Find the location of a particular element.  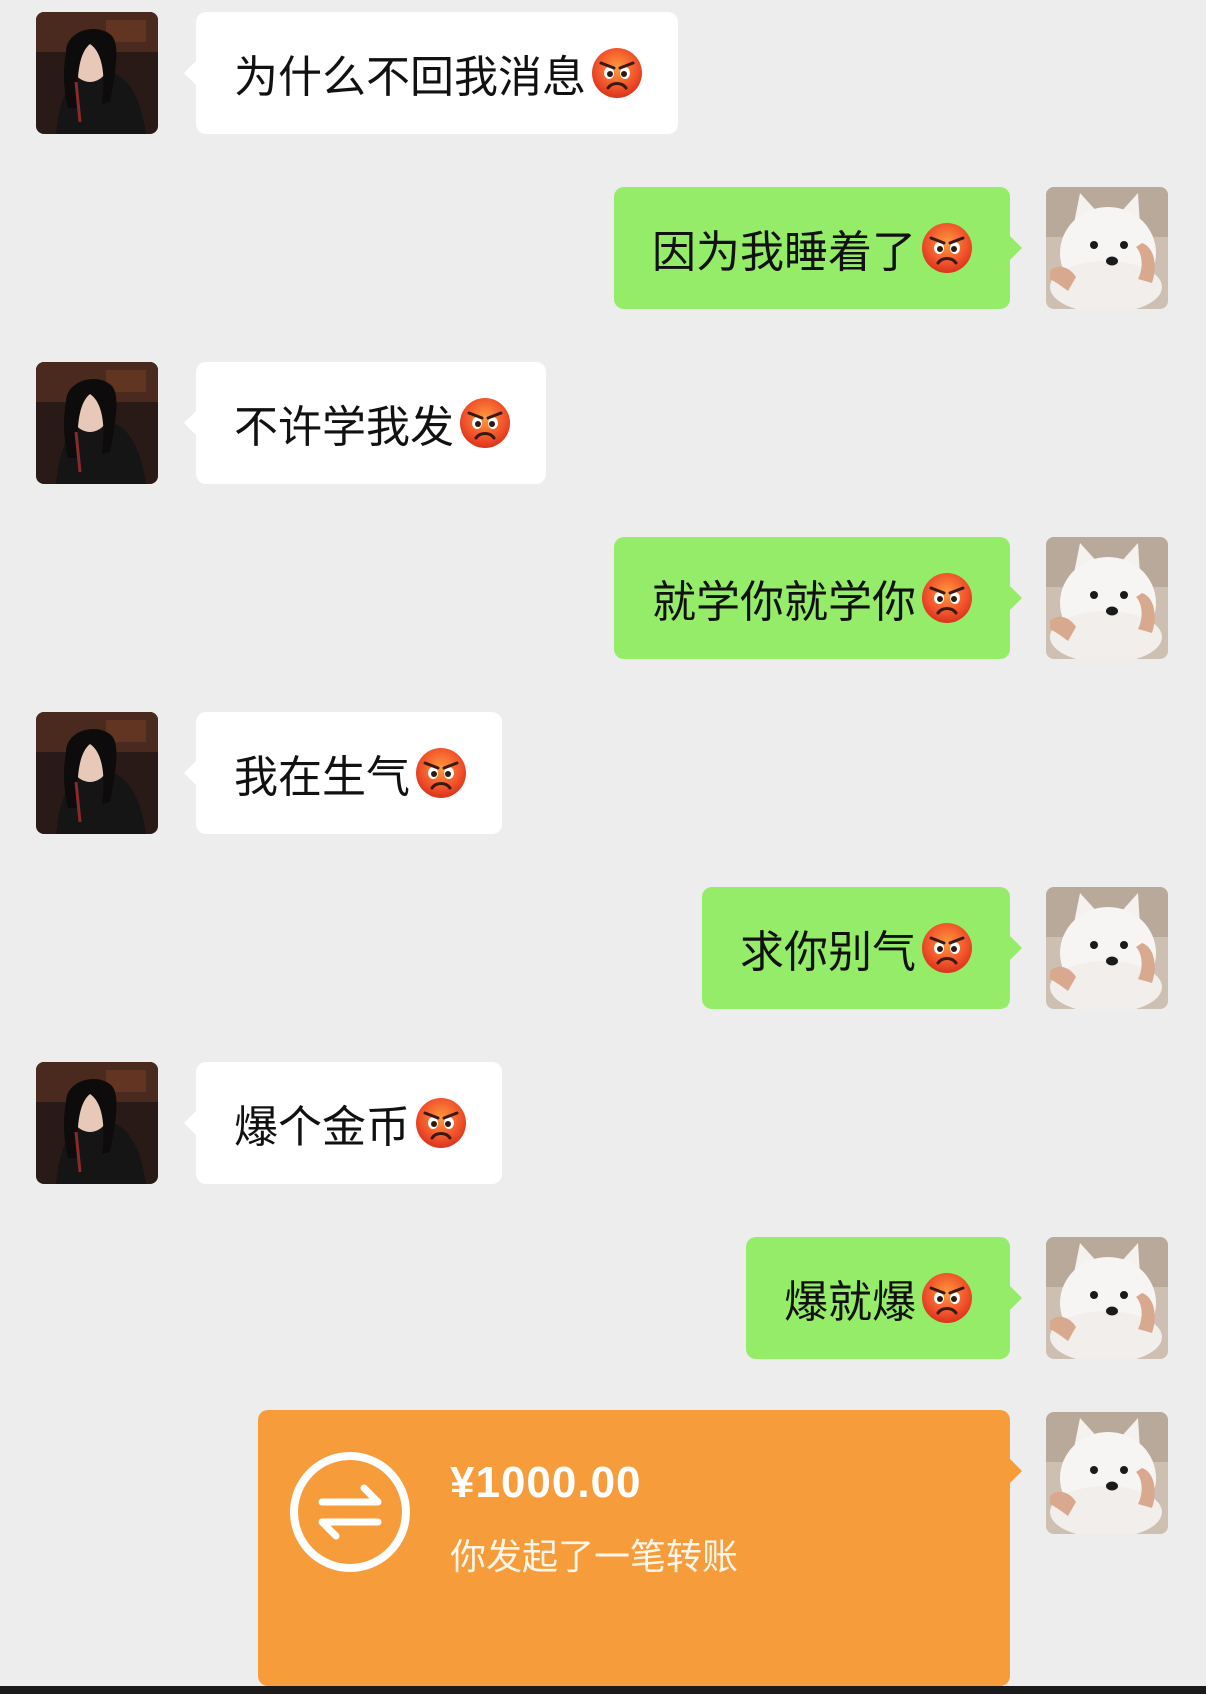

message-text: 为什么不回我消息 is located at coordinates (410, 77).